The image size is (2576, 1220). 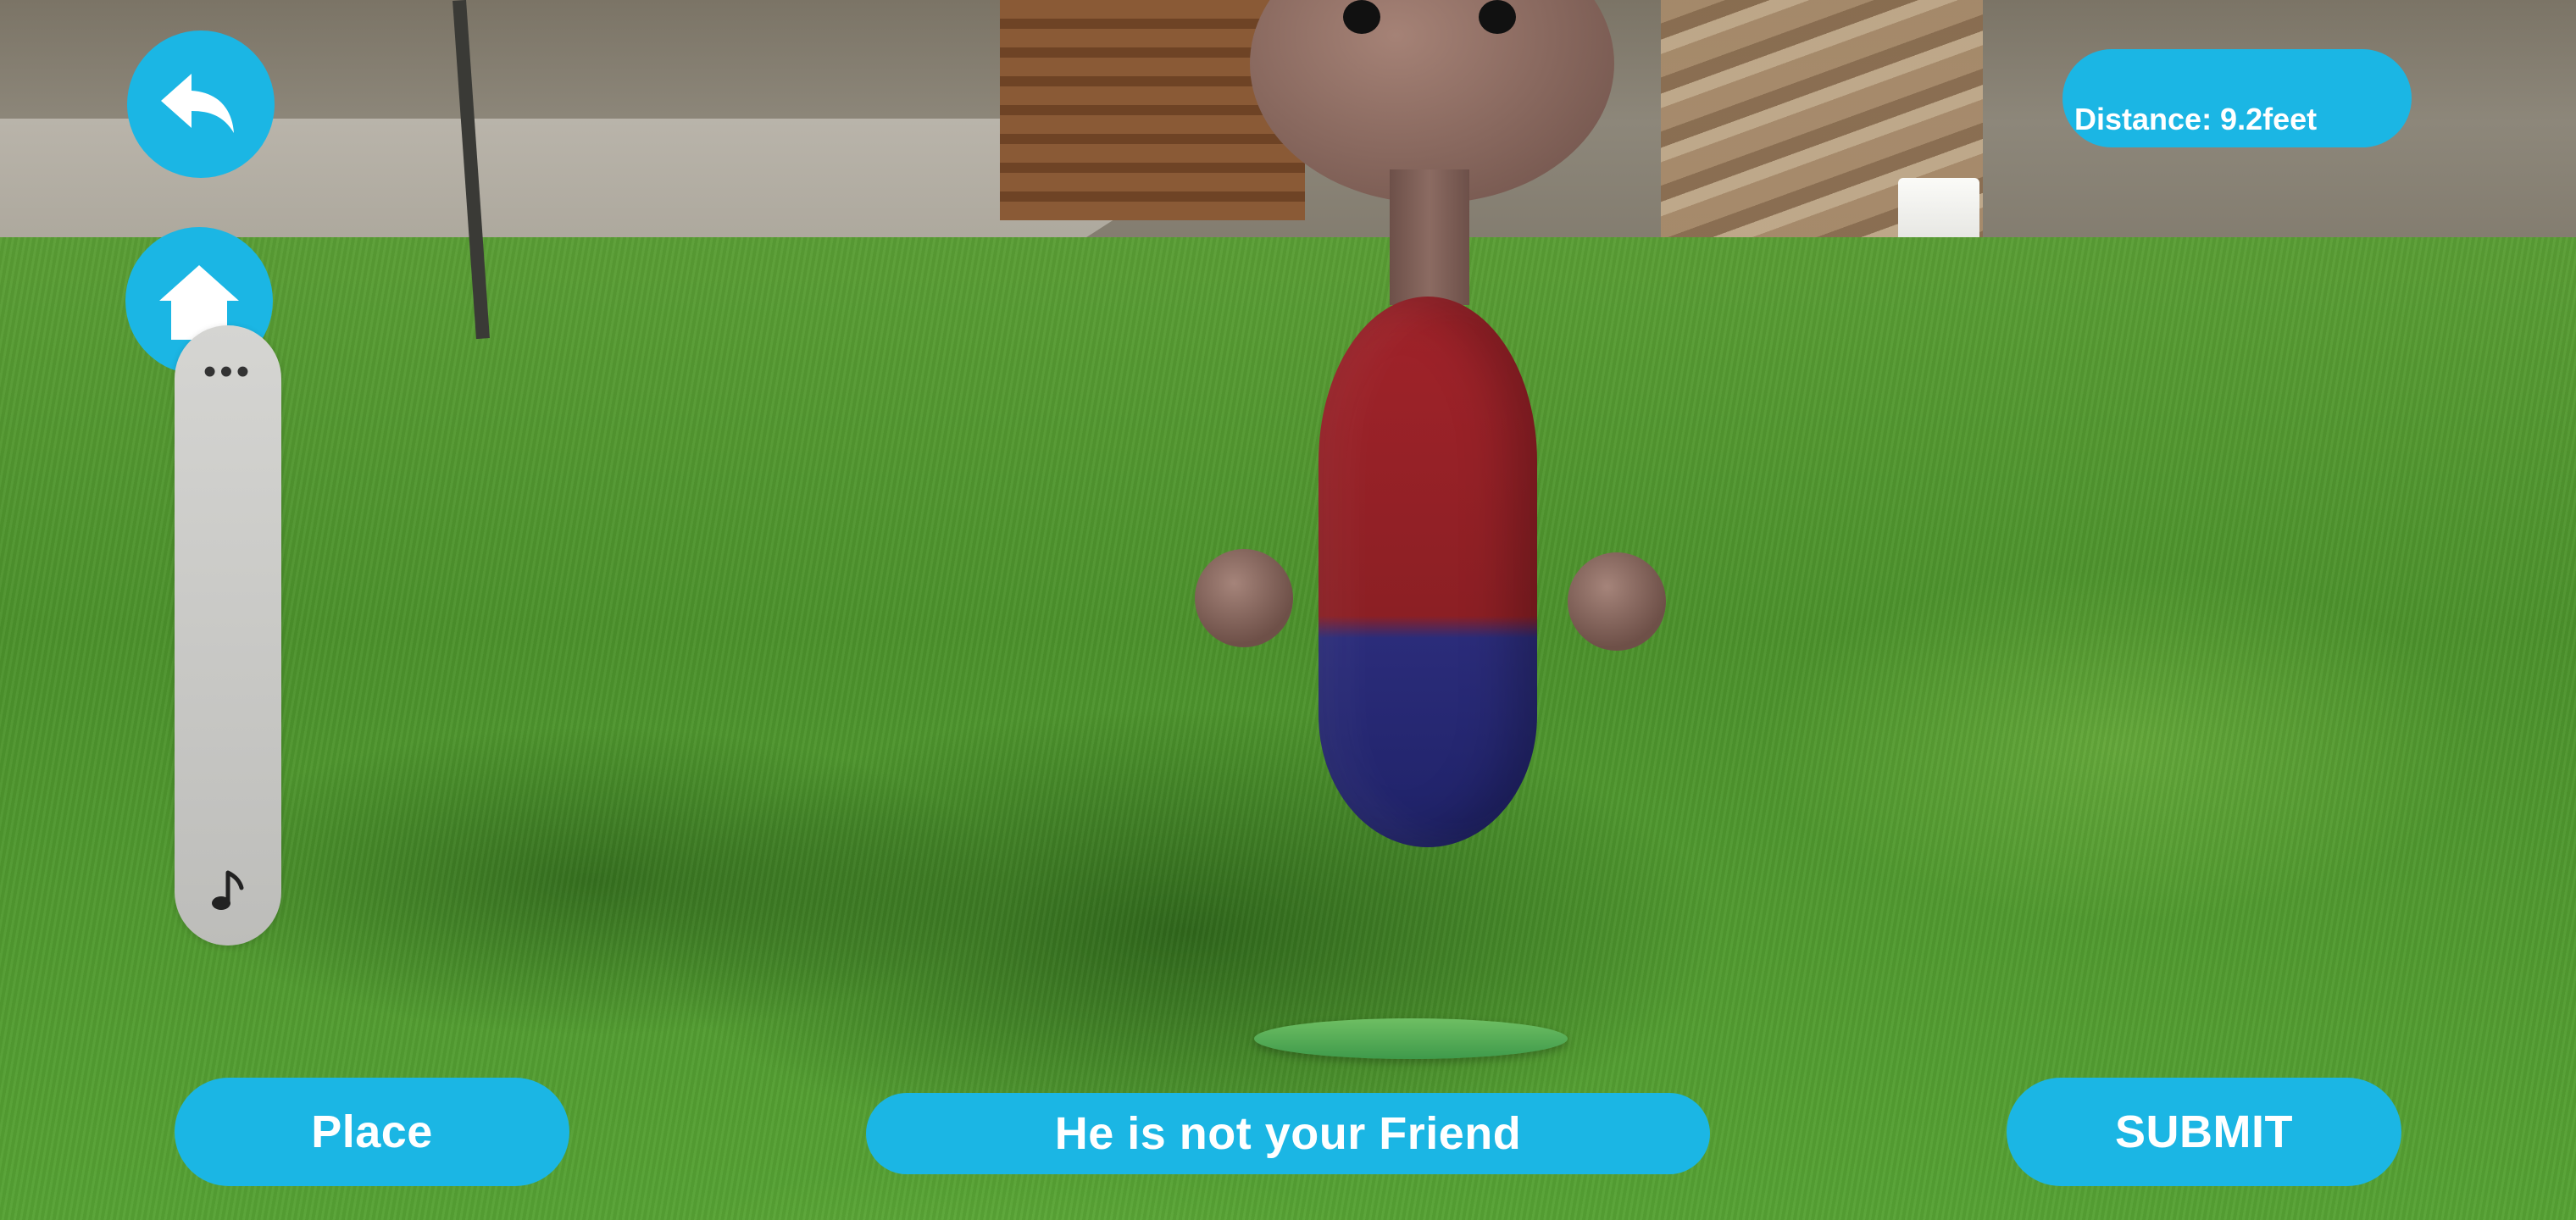 I want to click on ar-character-body, so click(x=1428, y=572).